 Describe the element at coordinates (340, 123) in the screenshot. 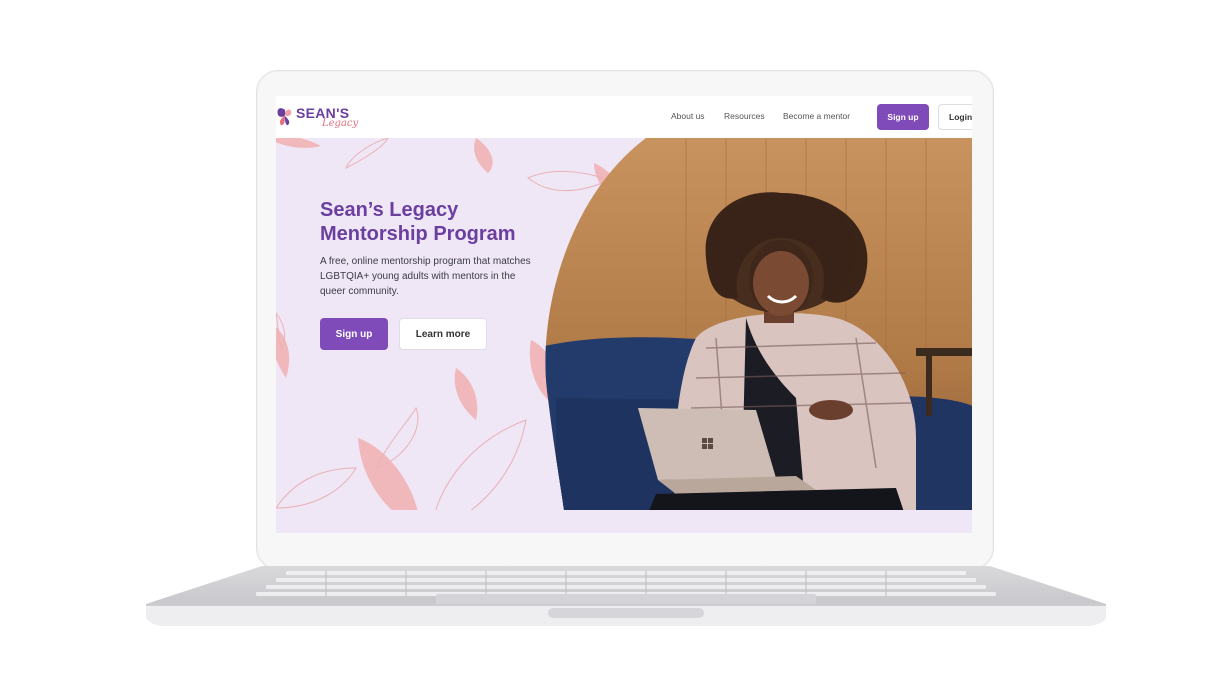

I see `logo-script: Legacy` at that location.